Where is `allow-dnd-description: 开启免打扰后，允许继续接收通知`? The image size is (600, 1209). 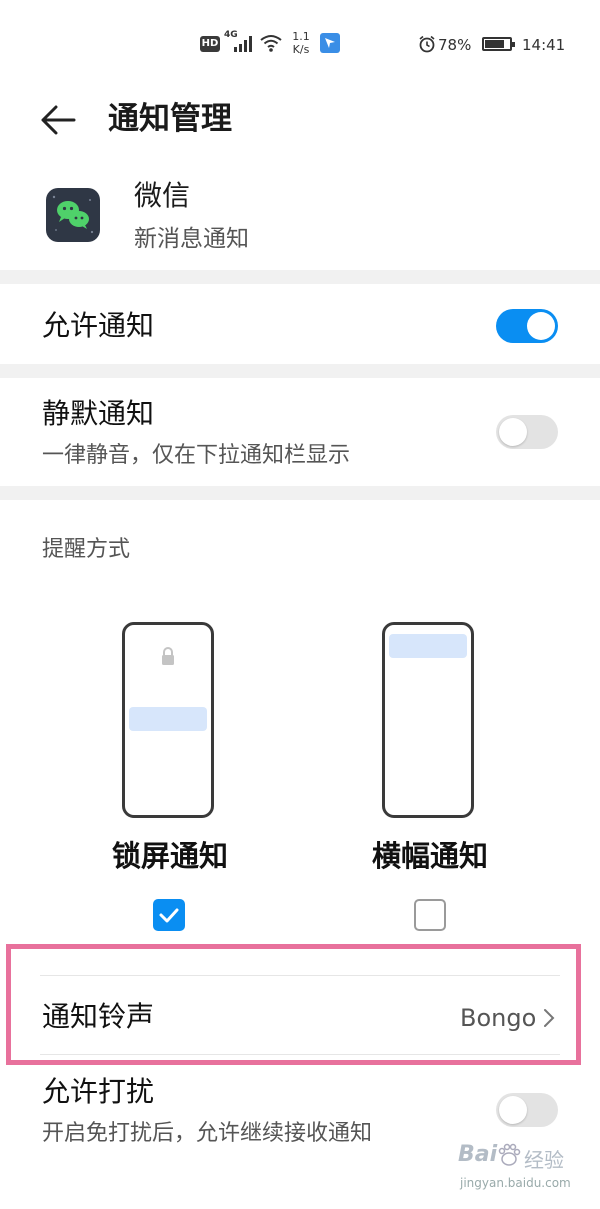
allow-dnd-description: 开启免打扰后，允许继续接收通知 is located at coordinates (207, 1133).